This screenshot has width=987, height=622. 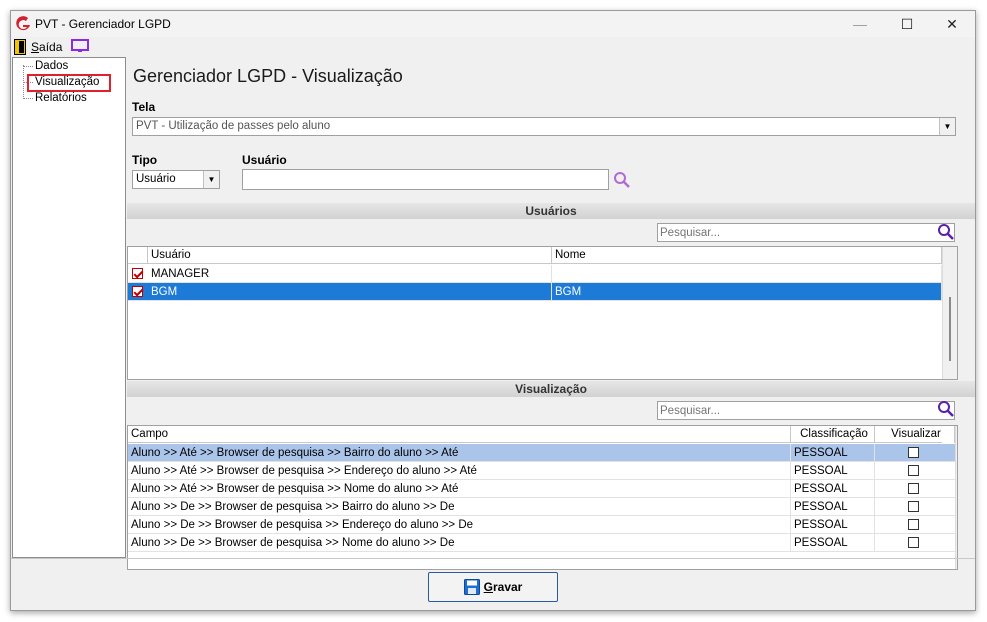 I want to click on save-button-label: Gravar, so click(x=503, y=587).